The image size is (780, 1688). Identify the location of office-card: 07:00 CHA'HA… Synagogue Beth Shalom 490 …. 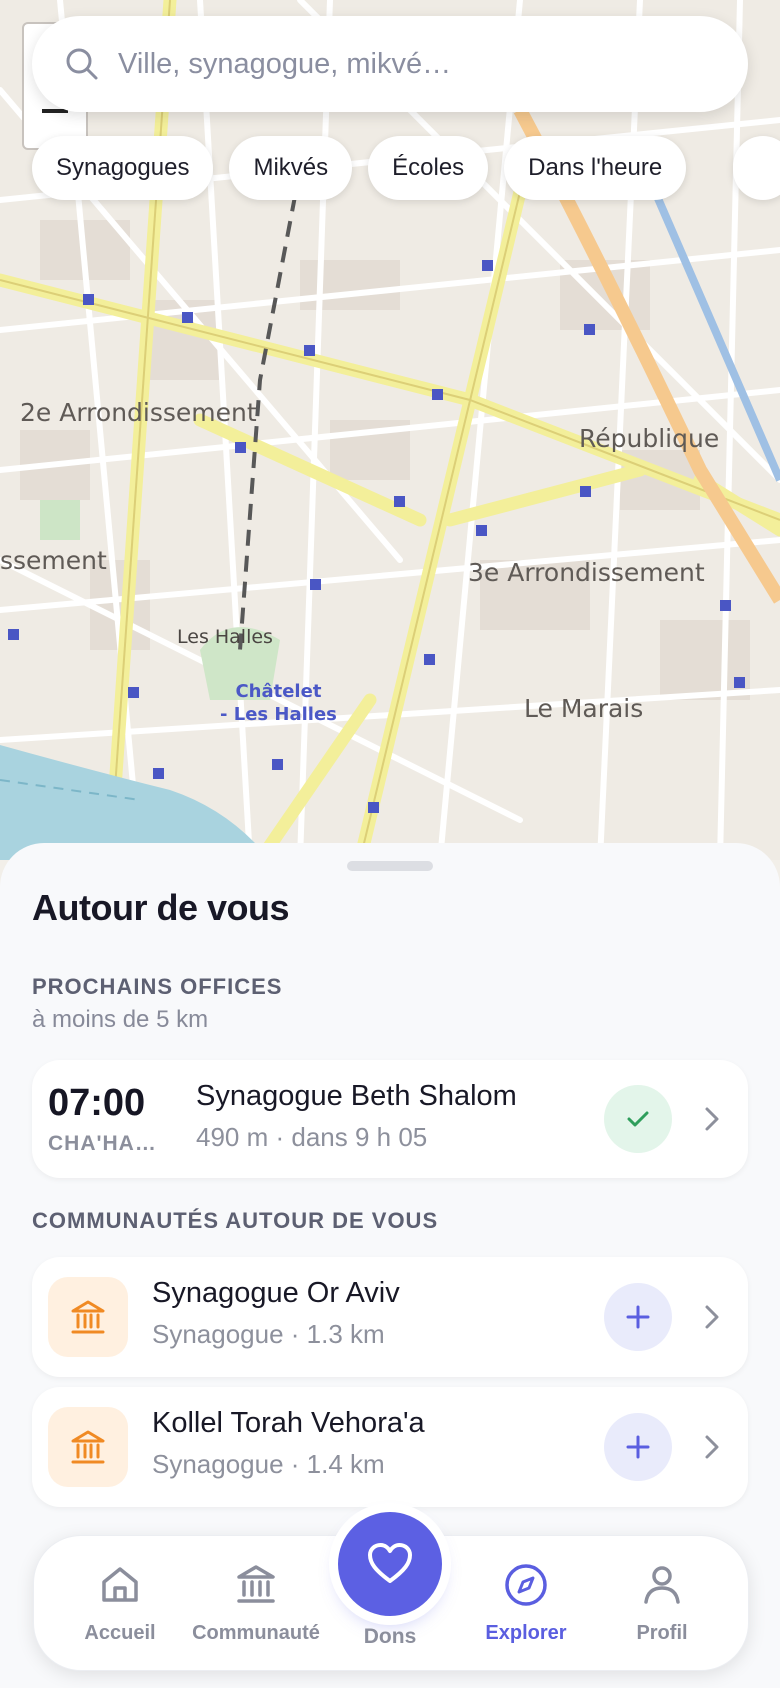
(390, 1119).